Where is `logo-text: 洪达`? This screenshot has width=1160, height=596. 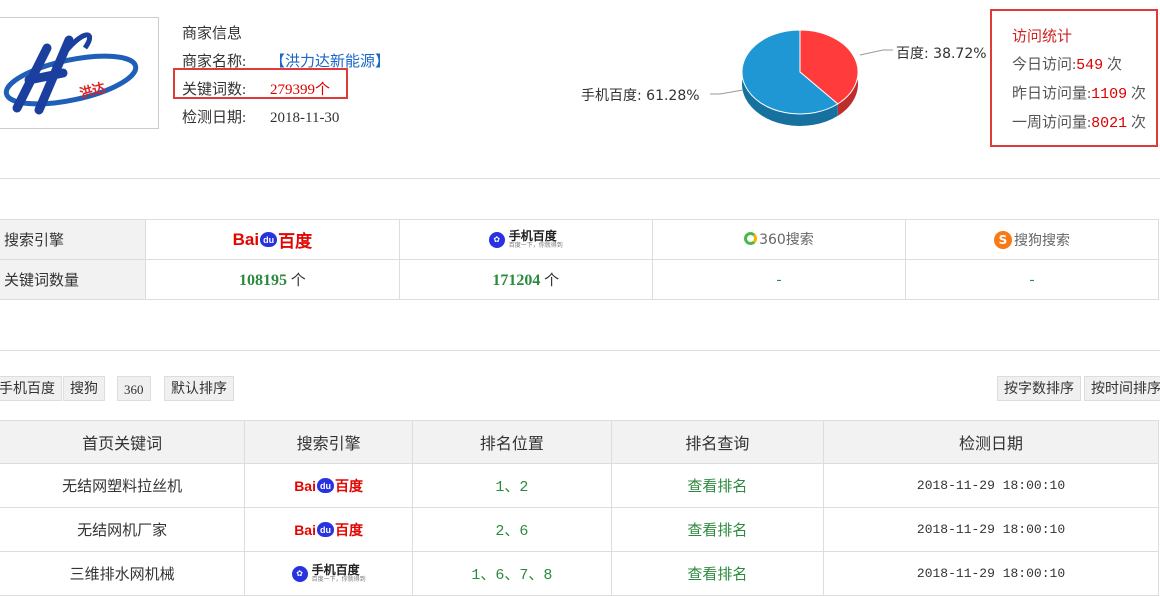 logo-text: 洪达 is located at coordinates (92, 91).